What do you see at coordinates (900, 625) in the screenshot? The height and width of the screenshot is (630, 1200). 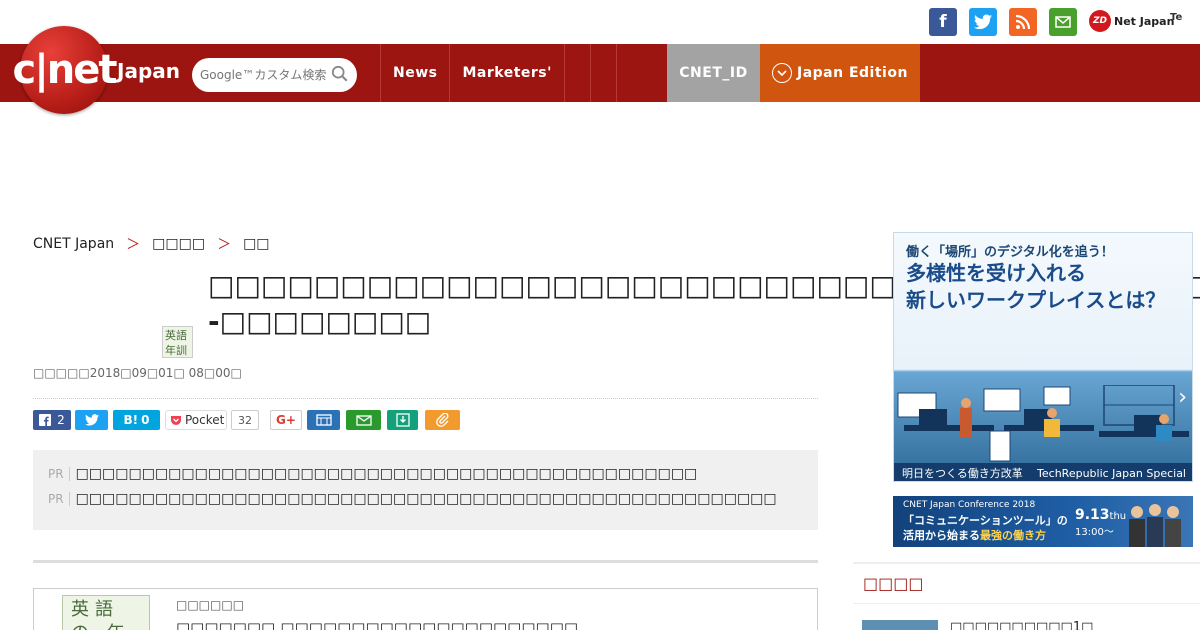 I see `sidebar-item-thumbnail` at bounding box center [900, 625].